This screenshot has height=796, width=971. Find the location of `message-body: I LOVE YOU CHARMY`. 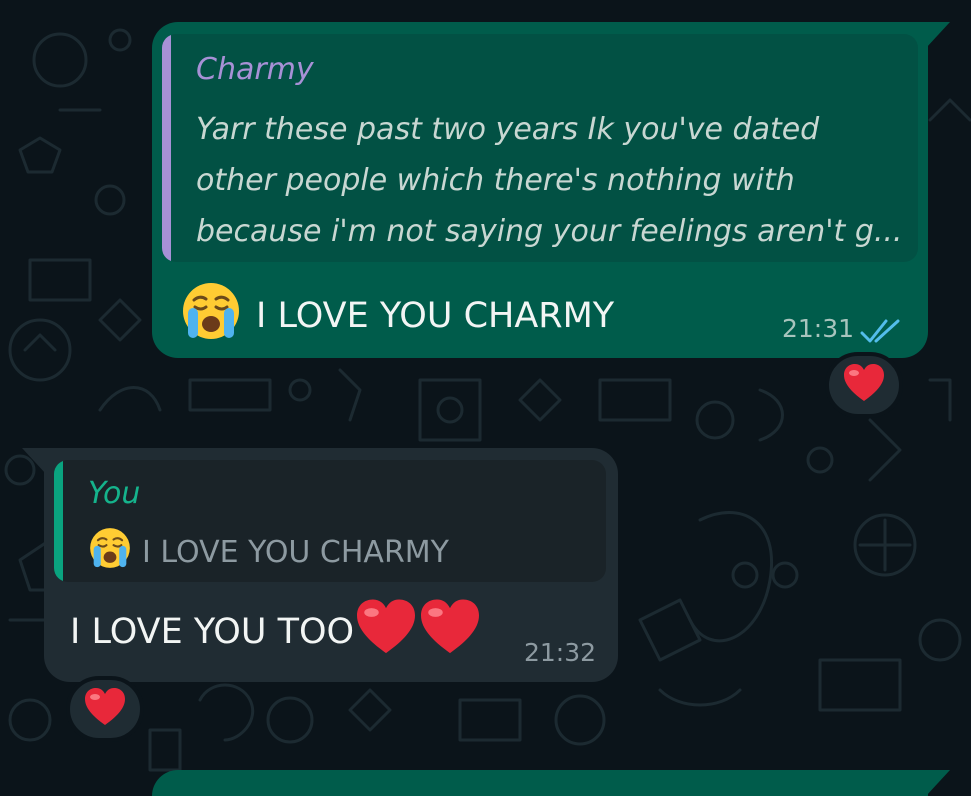

message-body: I LOVE YOU CHARMY is located at coordinates (397, 315).